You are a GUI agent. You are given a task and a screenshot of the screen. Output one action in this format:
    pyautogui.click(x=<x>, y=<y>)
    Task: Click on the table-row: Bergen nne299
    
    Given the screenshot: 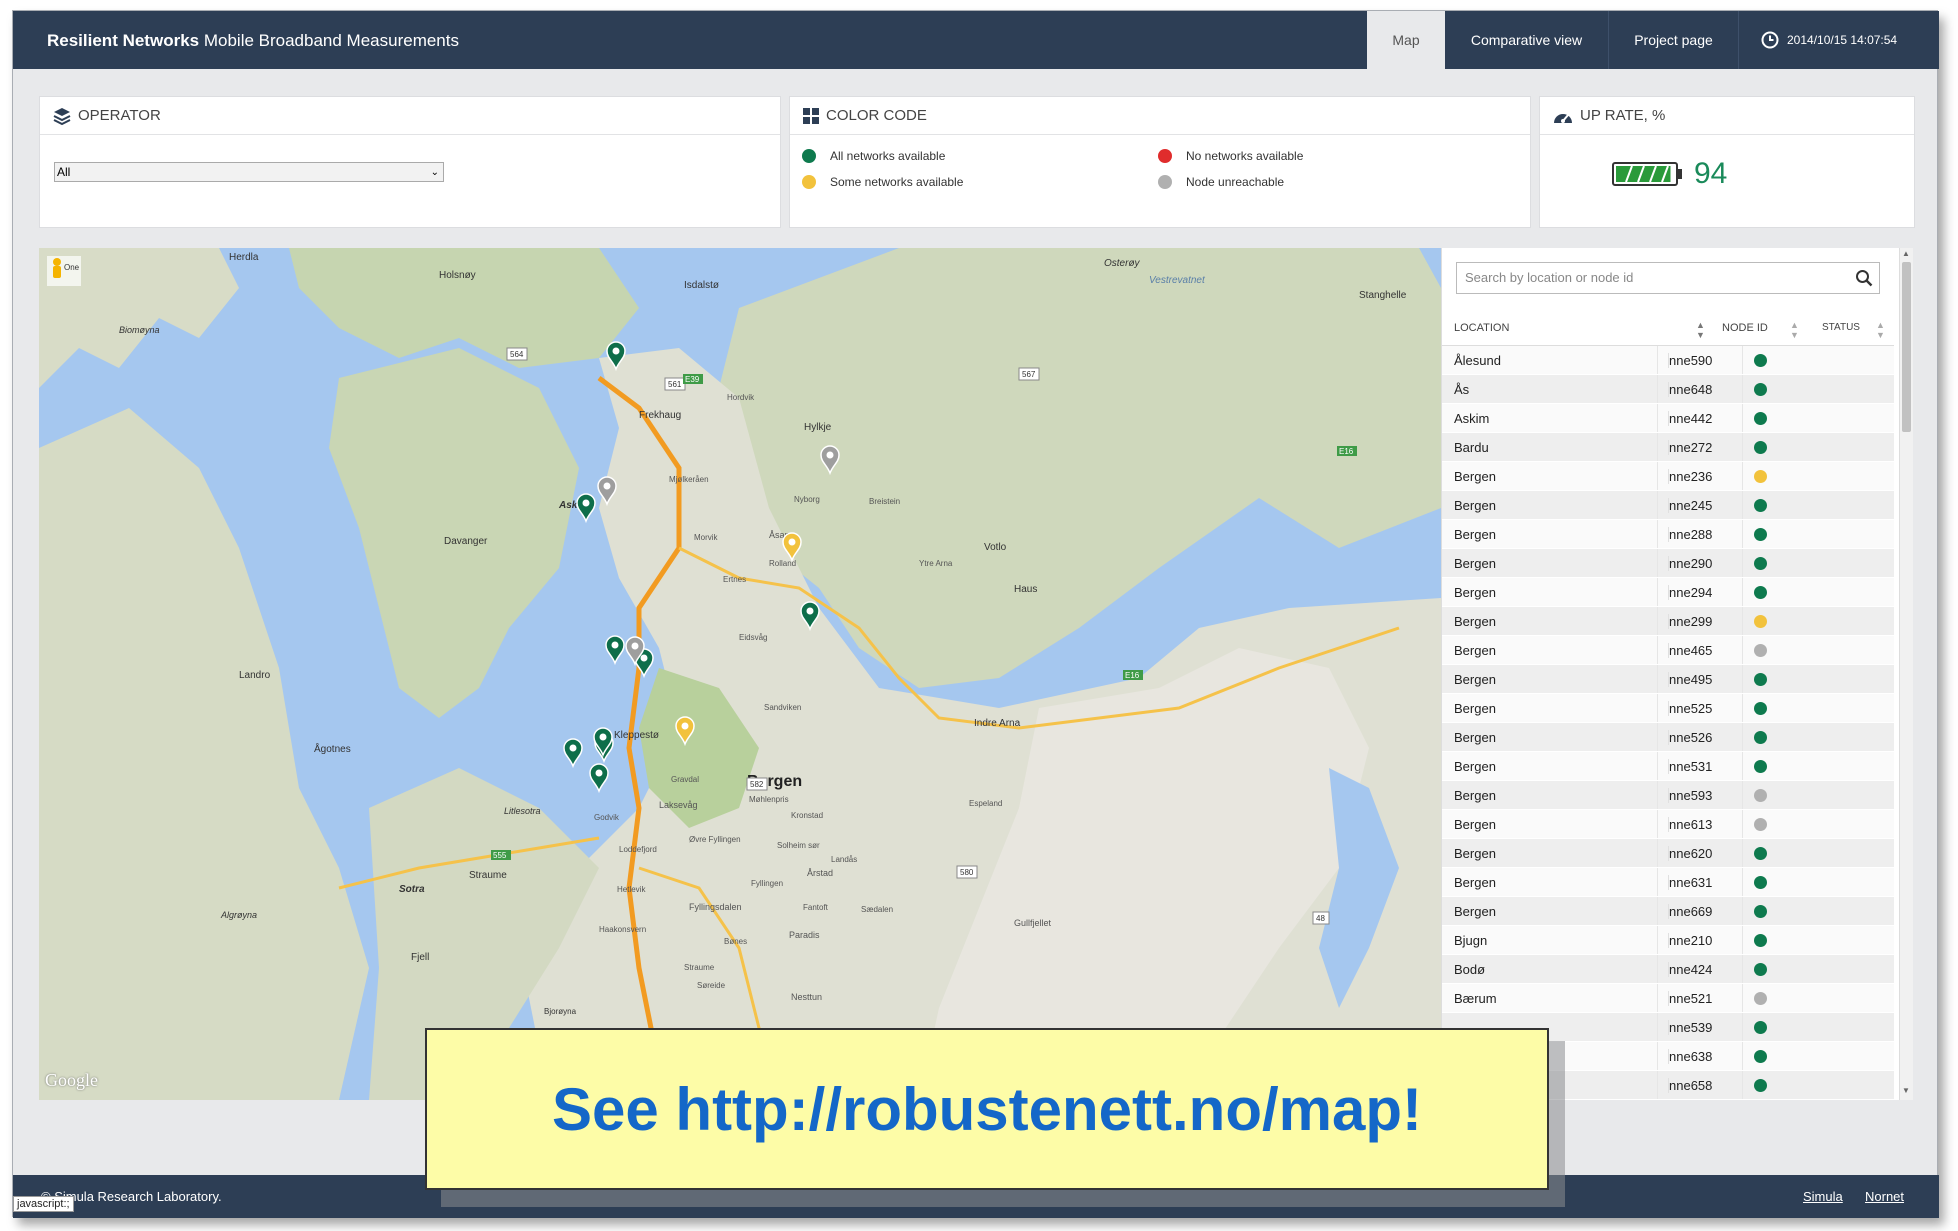 What is the action you would take?
    pyautogui.click(x=1668, y=621)
    